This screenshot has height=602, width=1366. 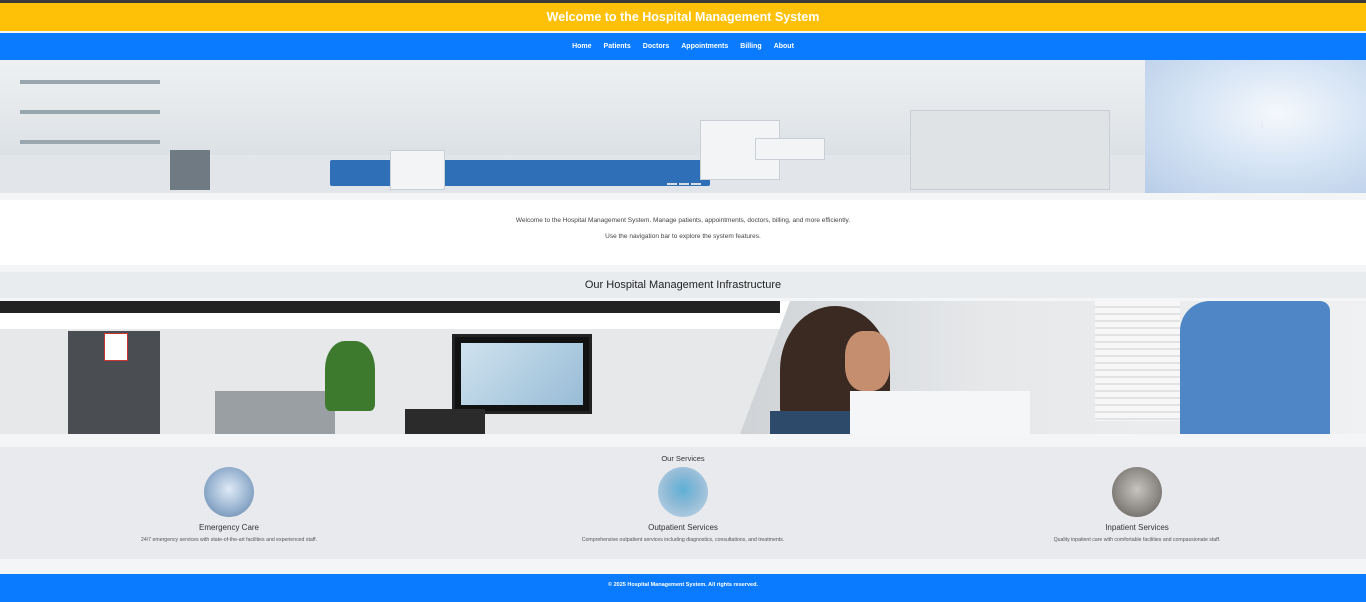 I want to click on infrastructure-slide-office-image, so click(x=390, y=367).